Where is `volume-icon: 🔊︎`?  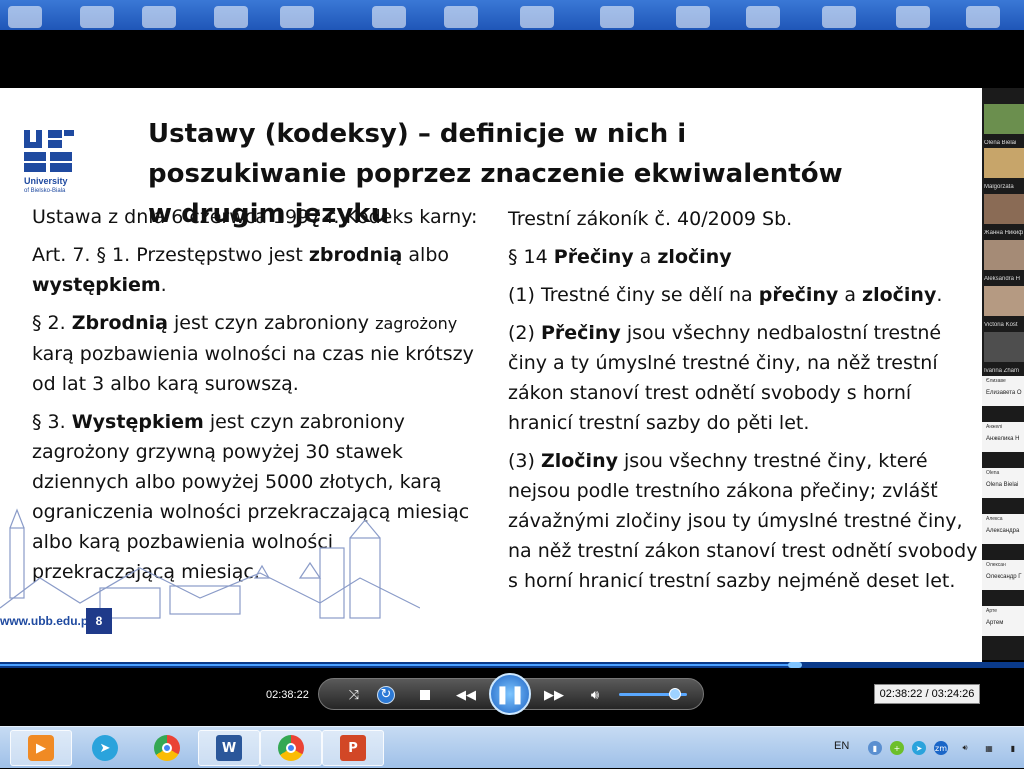
volume-icon: 🔊︎ is located at coordinates (595, 695).